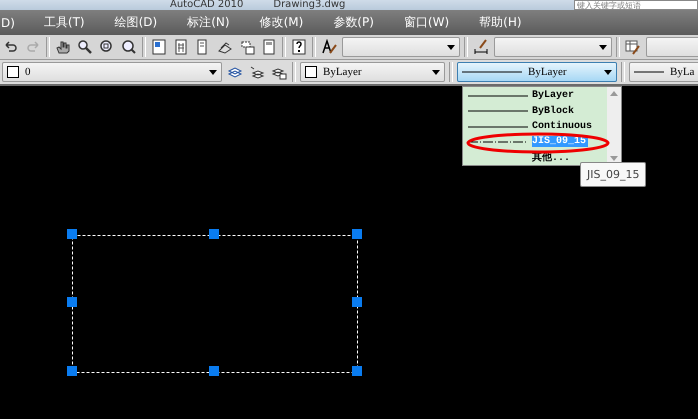 Image resolution: width=698 pixels, height=419 pixels. Describe the element at coordinates (64, 22) in the screenshot. I see `menu-item: 工具(T)` at that location.